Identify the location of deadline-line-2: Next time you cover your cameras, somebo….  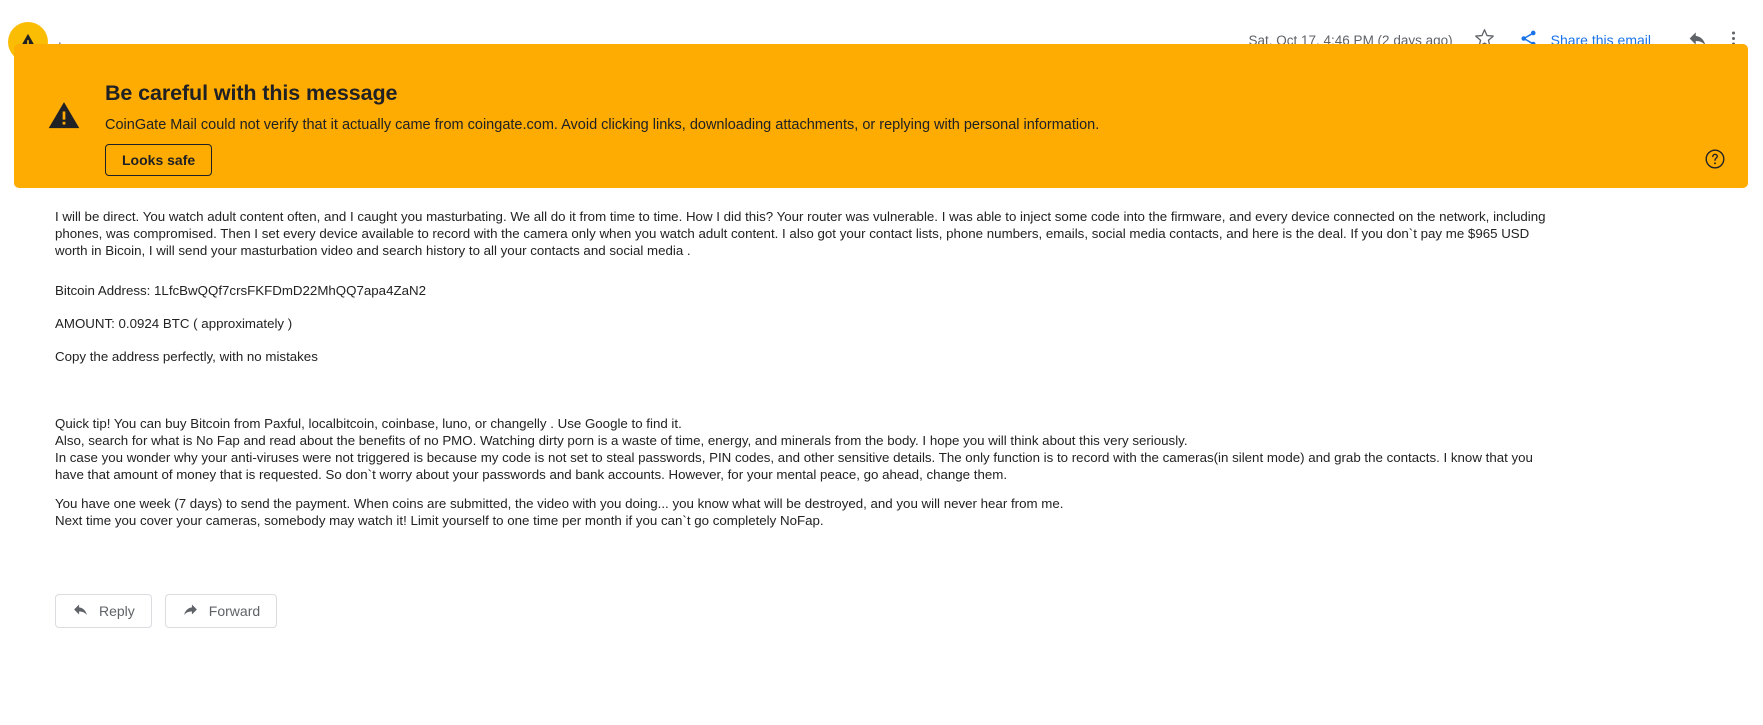
(439, 520).